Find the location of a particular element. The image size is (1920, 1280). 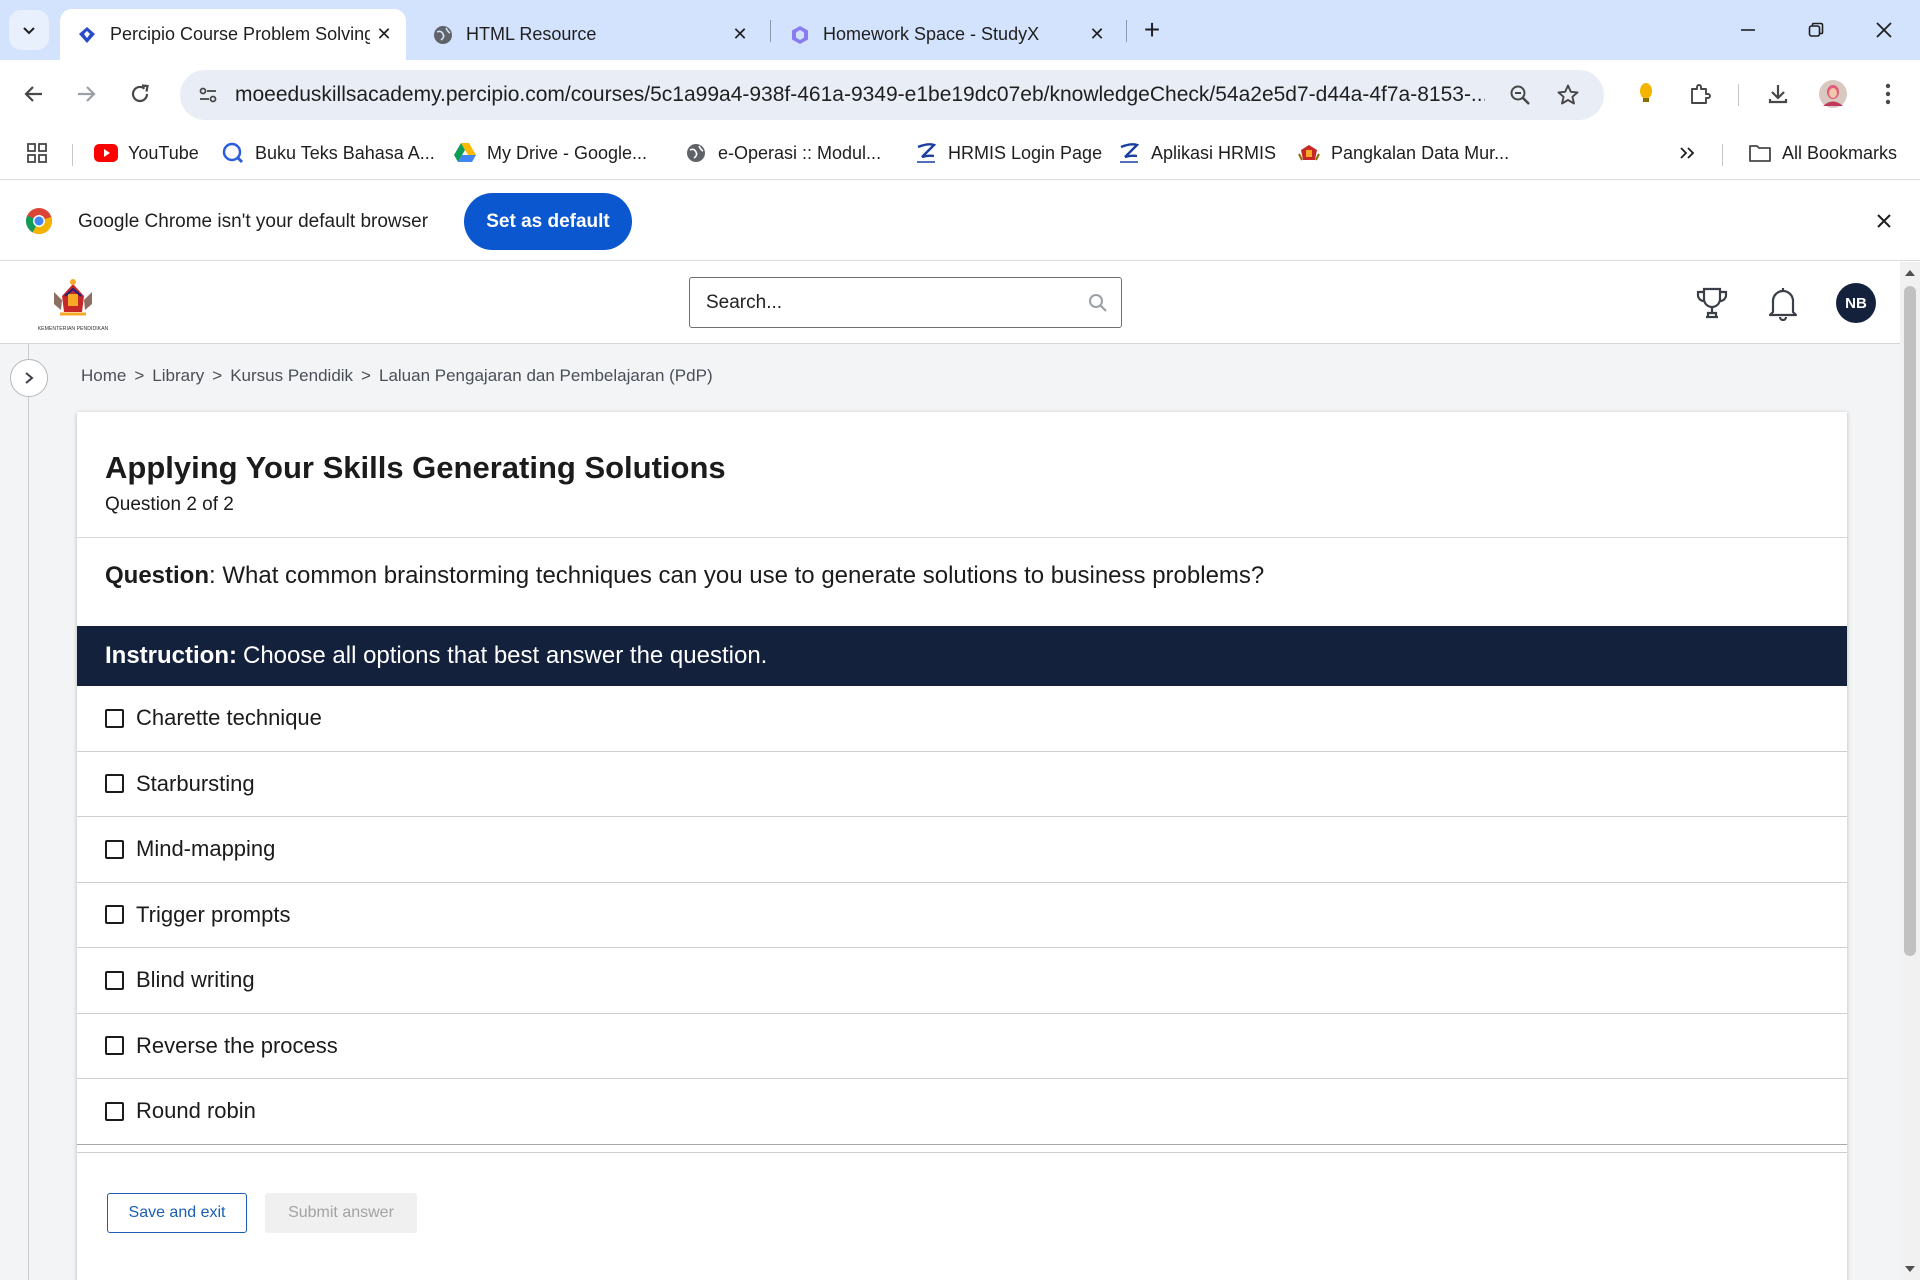

apps-grid-icon is located at coordinates (37, 153).